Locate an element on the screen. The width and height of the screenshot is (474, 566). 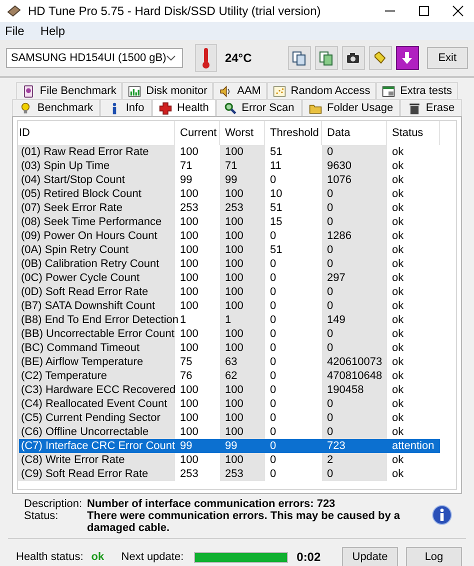
menu-item: Help is located at coordinates (53, 31).